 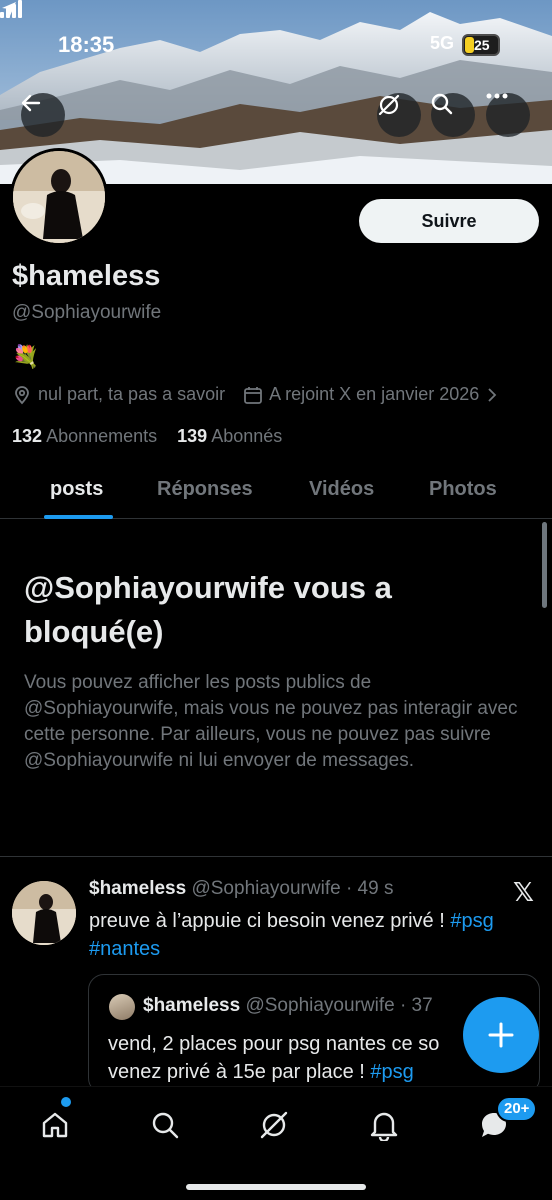 What do you see at coordinates (192, 1005) in the screenshot?
I see `quote-author-name: $hameless` at bounding box center [192, 1005].